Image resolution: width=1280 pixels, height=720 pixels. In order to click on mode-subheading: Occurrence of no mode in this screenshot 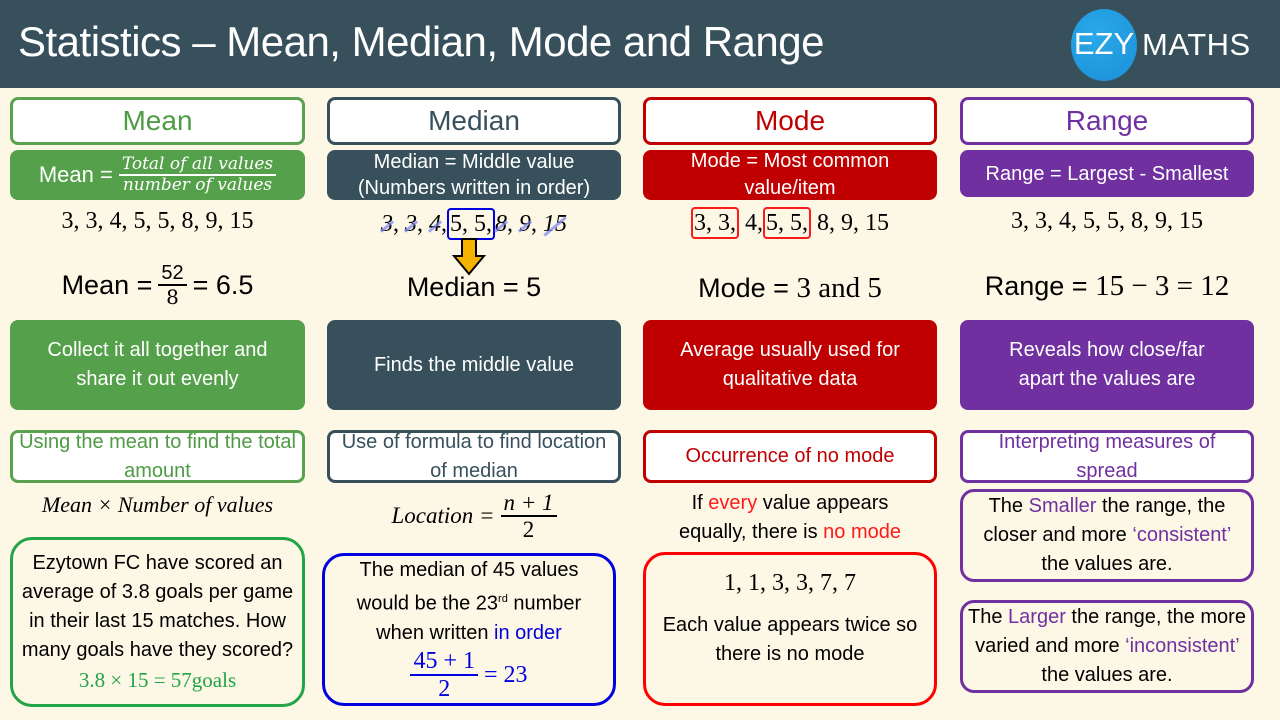, I will do `click(790, 456)`.